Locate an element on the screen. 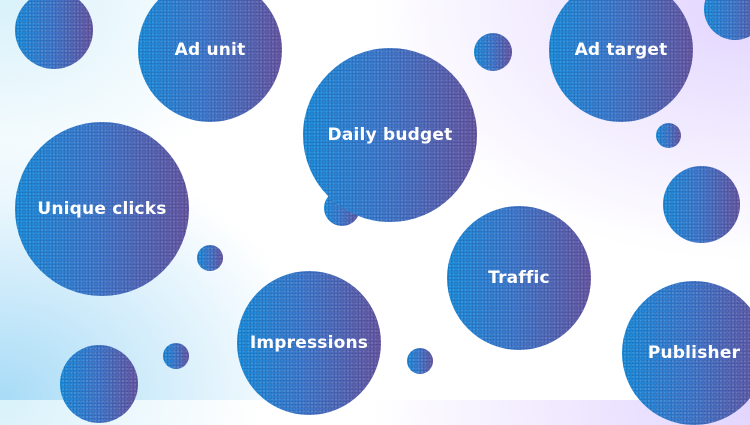 Image resolution: width=750 pixels, height=425 pixels. publisher-bubble: Publisher is located at coordinates (686, 353).